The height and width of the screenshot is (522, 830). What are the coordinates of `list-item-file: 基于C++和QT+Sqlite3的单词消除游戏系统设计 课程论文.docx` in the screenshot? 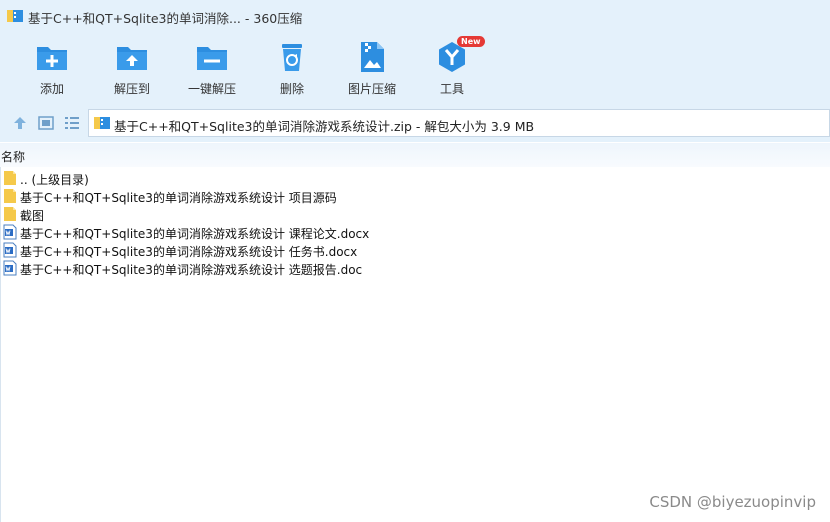 It's located at (200, 232).